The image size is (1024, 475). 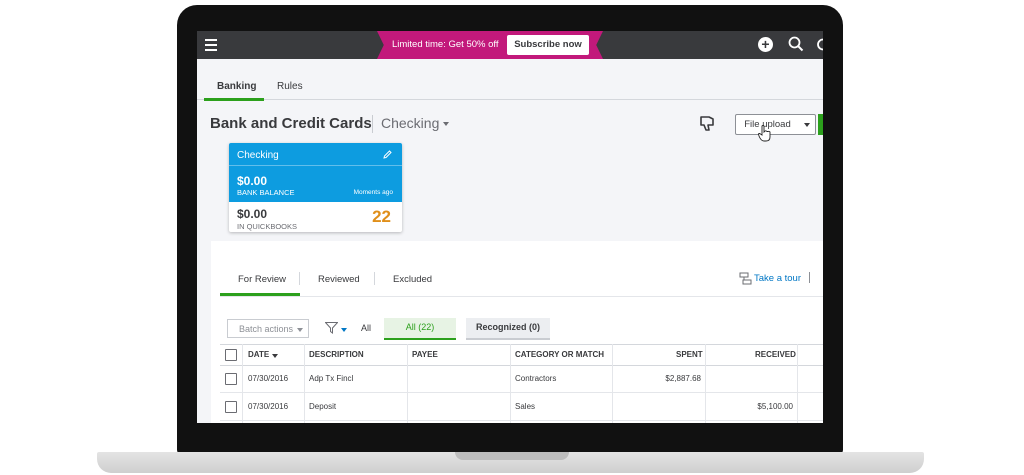 What do you see at coordinates (331, 378) in the screenshot?
I see `row-description: Adp Tx Fincl` at bounding box center [331, 378].